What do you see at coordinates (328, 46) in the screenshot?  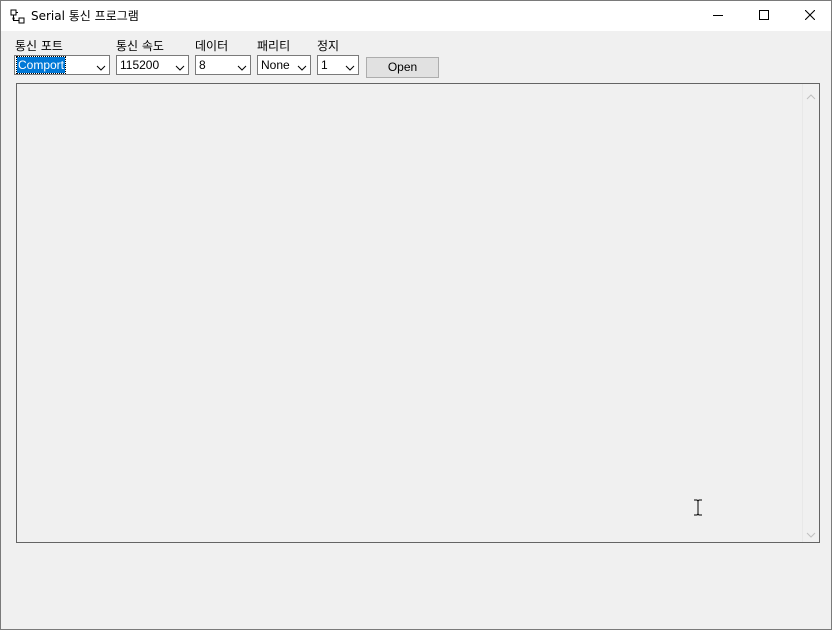 I see `stop-bits-label: 정지` at bounding box center [328, 46].